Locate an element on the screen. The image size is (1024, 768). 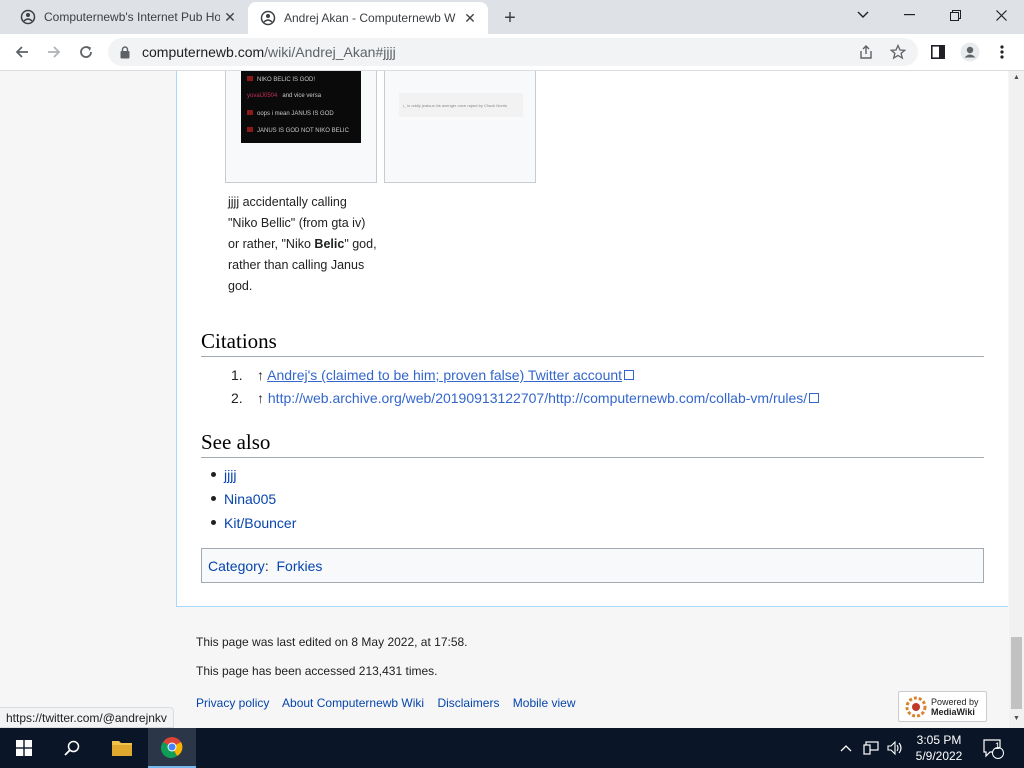
browser-toolbar: computernewb.com/wiki/Andrej_Akan#jjjj is located at coordinates (512, 52).